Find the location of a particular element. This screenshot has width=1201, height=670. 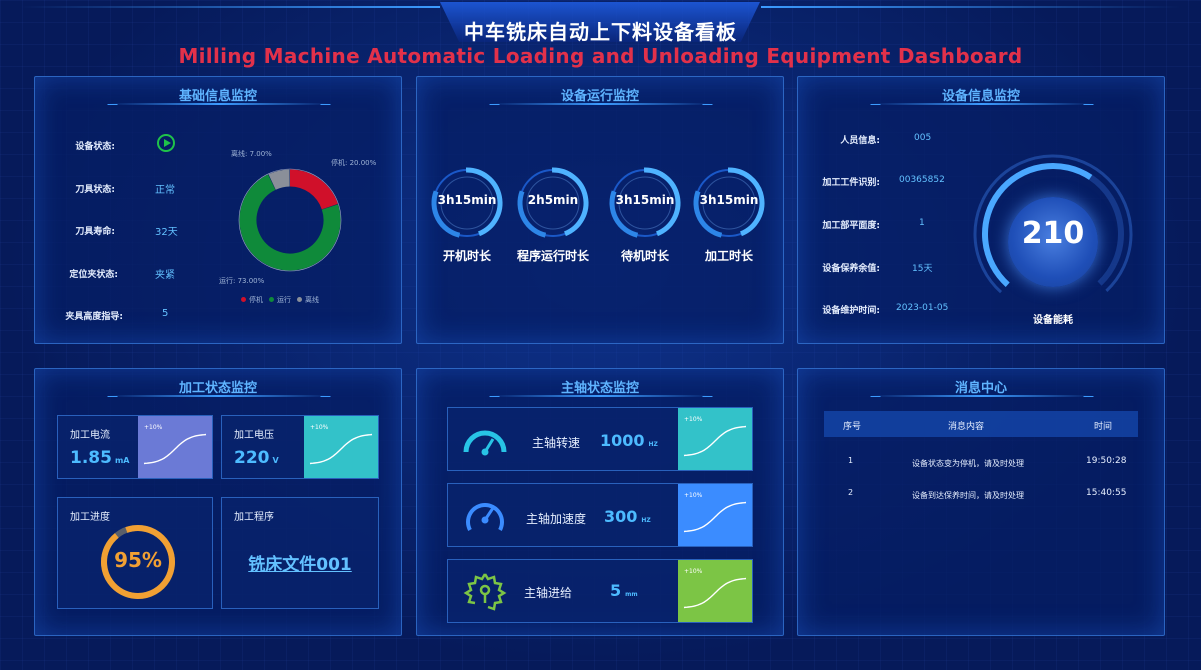

spindle-speed-row: 主轴转速 1000 HZ +10% is located at coordinates (600, 439).